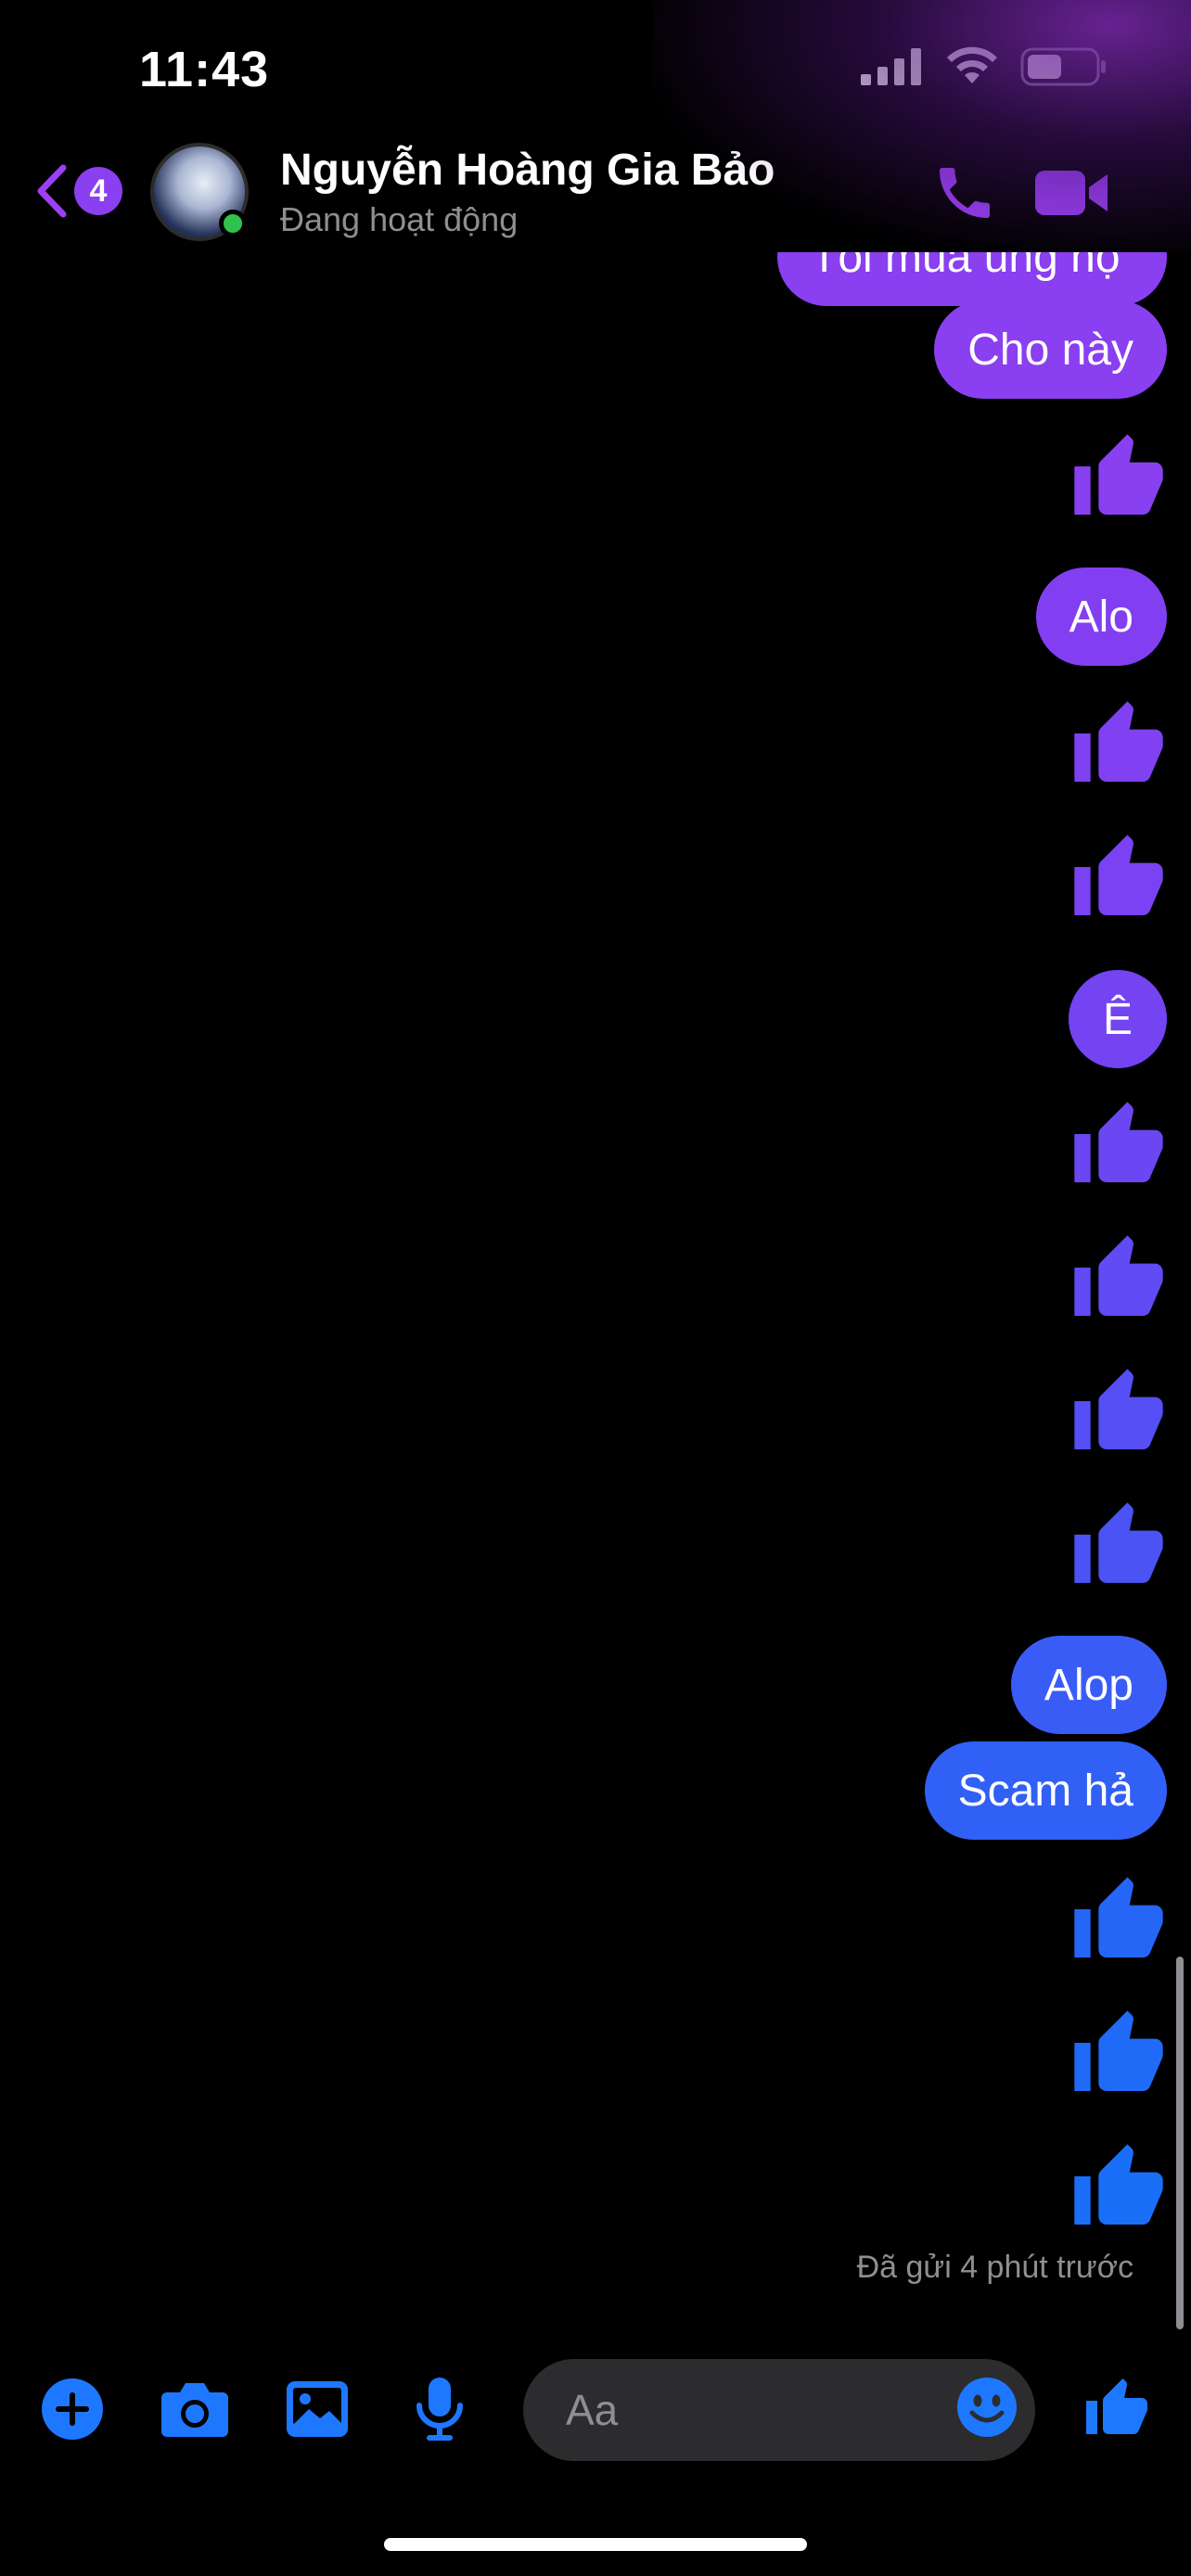 The height and width of the screenshot is (2576, 1191). What do you see at coordinates (52, 191) in the screenshot?
I see `chevron-left-icon` at bounding box center [52, 191].